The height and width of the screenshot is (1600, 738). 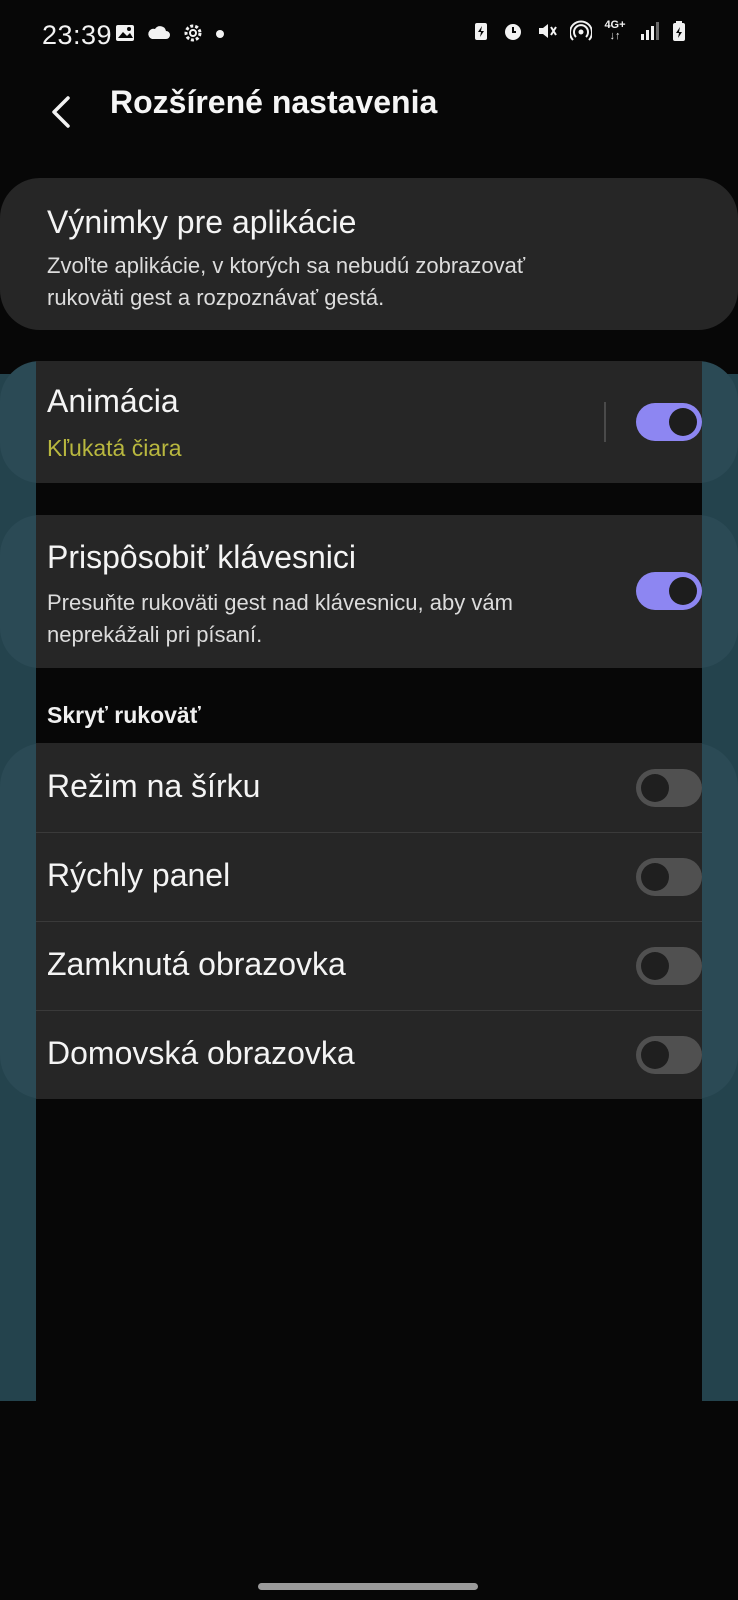 What do you see at coordinates (650, 31) in the screenshot?
I see `signal-icon` at bounding box center [650, 31].